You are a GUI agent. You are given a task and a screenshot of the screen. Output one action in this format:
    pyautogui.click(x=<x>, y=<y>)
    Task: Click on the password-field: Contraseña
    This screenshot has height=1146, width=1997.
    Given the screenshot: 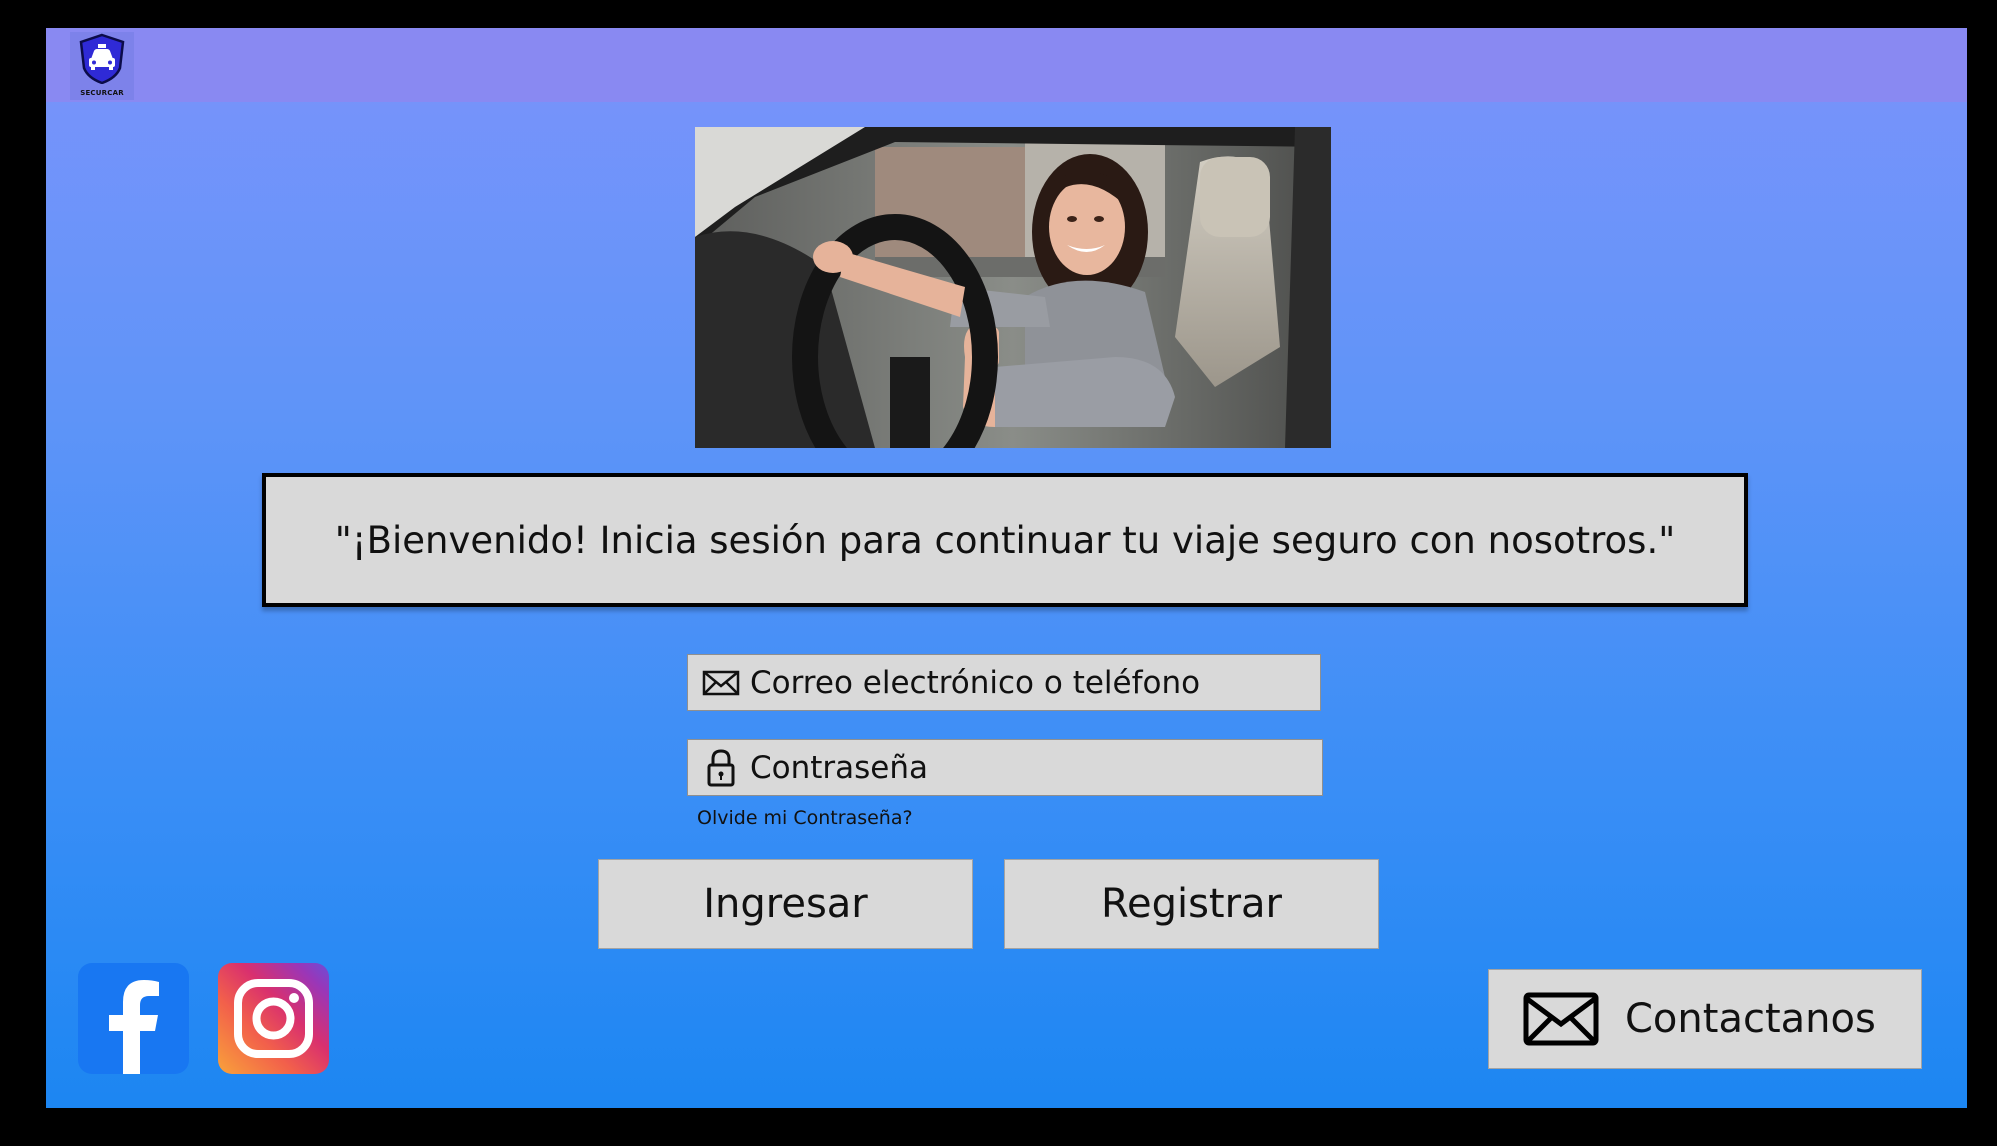 What is the action you would take?
    pyautogui.click(x=1005, y=767)
    